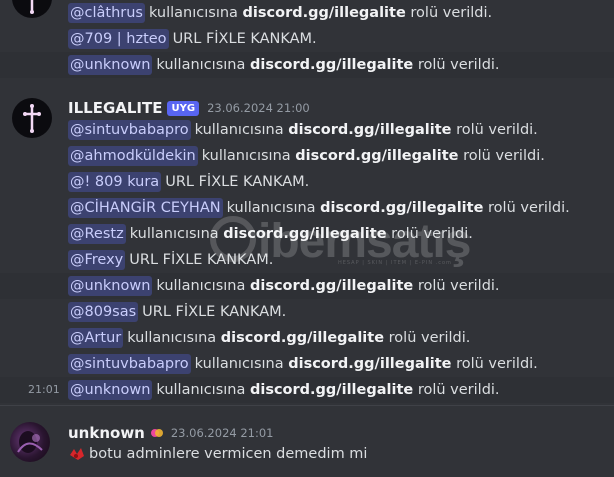 This screenshot has width=614, height=477. I want to click on user-mention: @ahmodküldekin, so click(133, 156).